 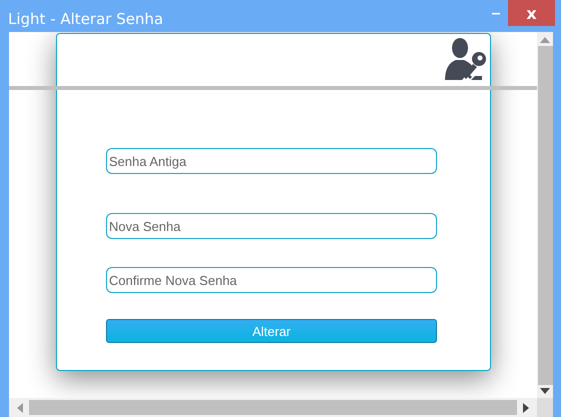 I want to click on alterar-button: Alterar, so click(x=271, y=331).